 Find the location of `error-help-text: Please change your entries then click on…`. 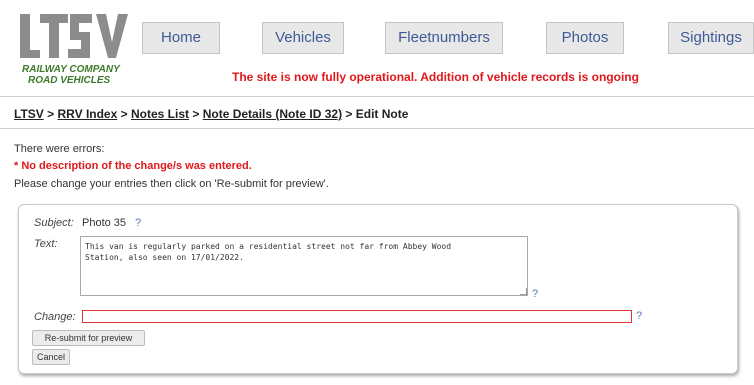

error-help-text: Please change your entries then click on… is located at coordinates (171, 184).